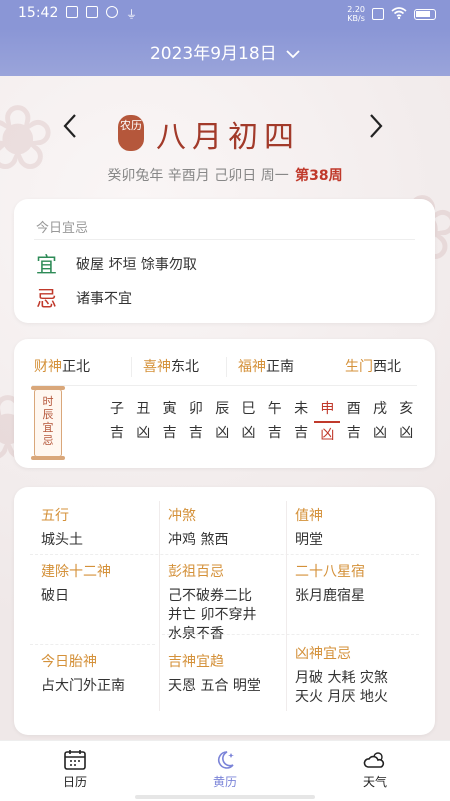 The image size is (450, 801). Describe the element at coordinates (112, 12) in the screenshot. I see `sync-icon` at that location.